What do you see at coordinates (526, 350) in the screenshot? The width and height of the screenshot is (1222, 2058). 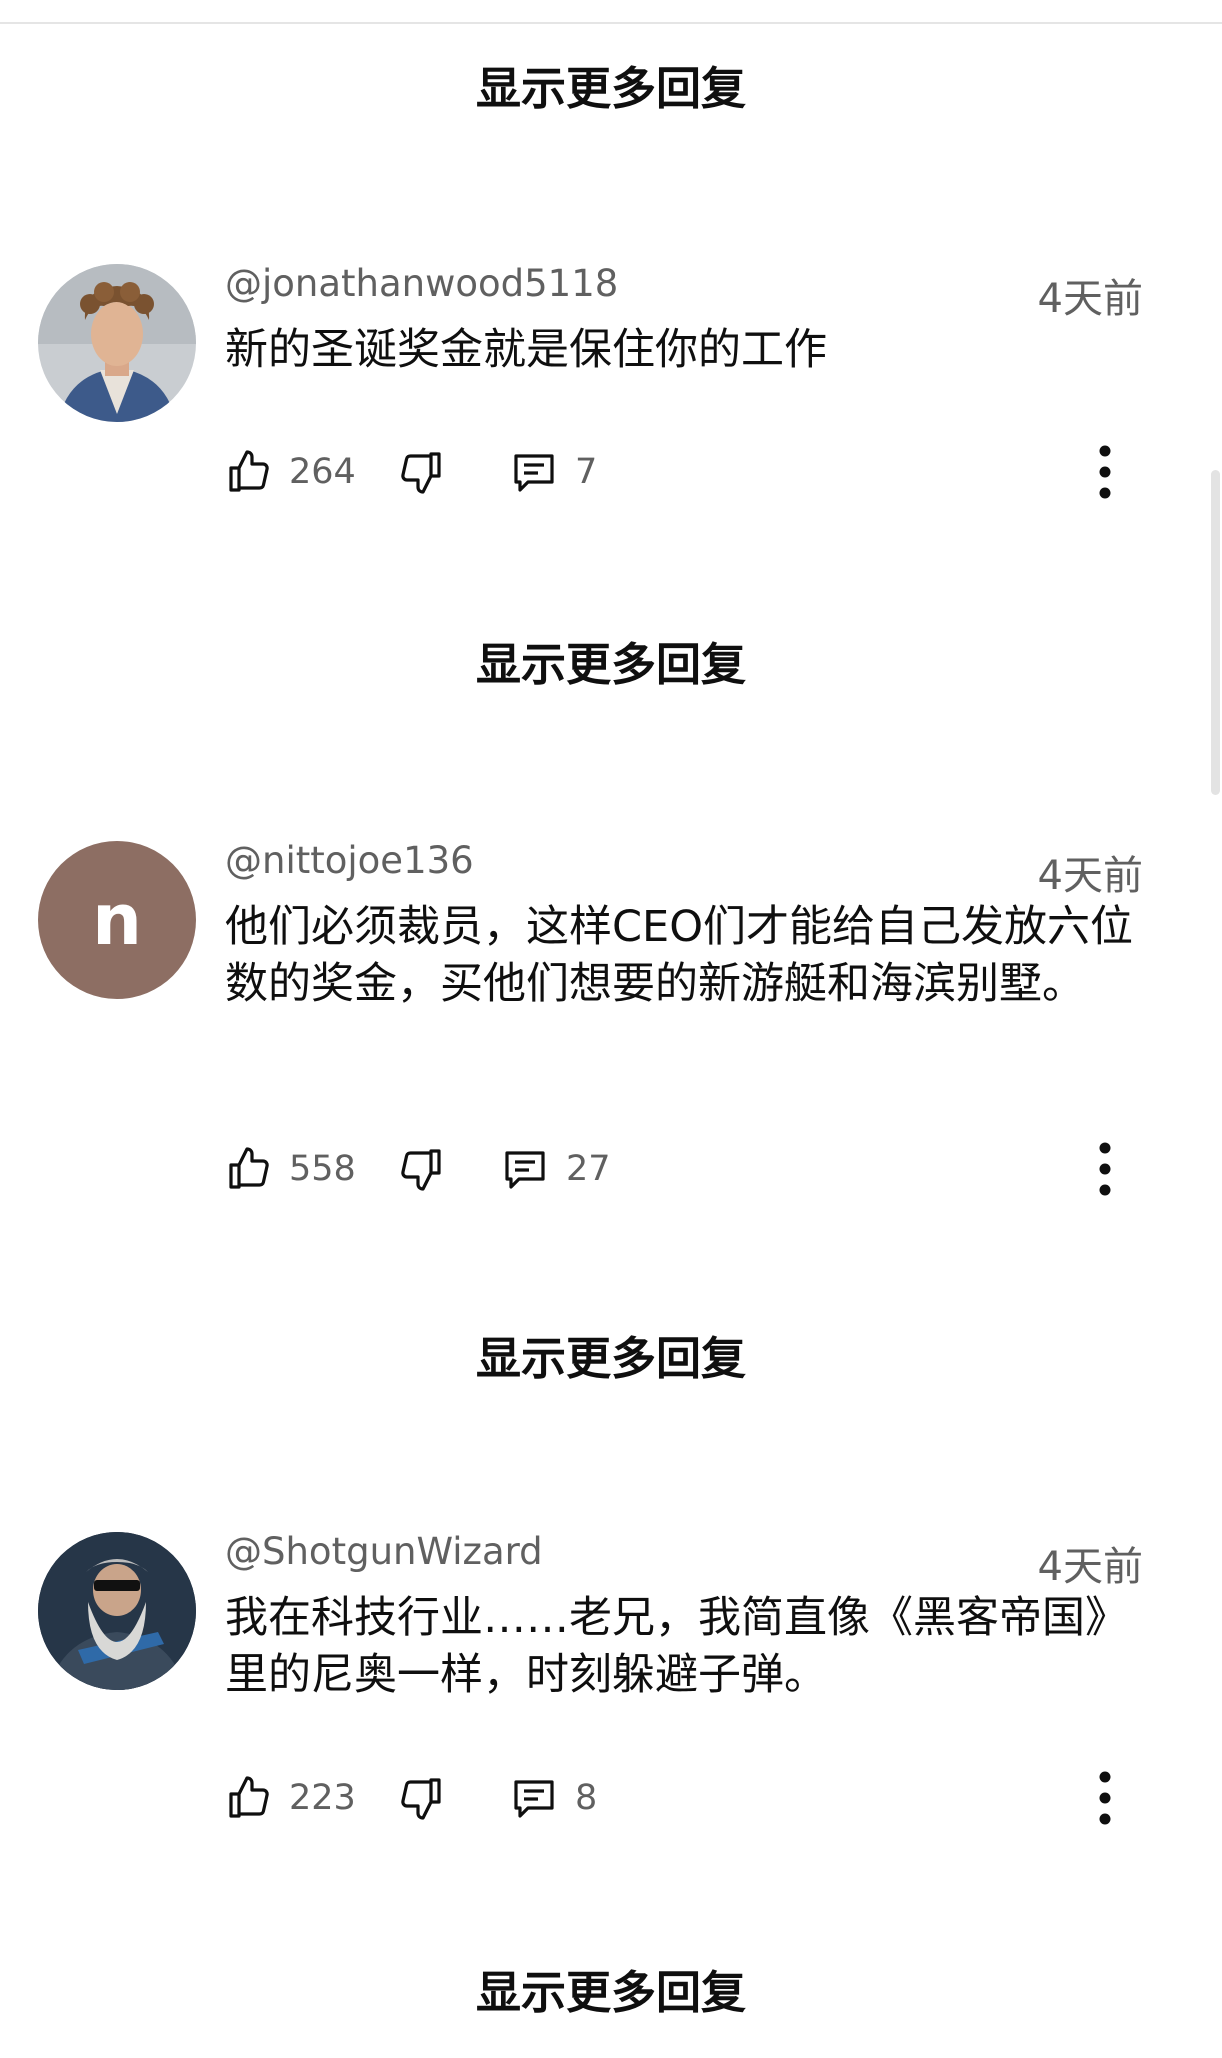 I see `comment-text: 新的圣诞奖金就是保住你的工作` at bounding box center [526, 350].